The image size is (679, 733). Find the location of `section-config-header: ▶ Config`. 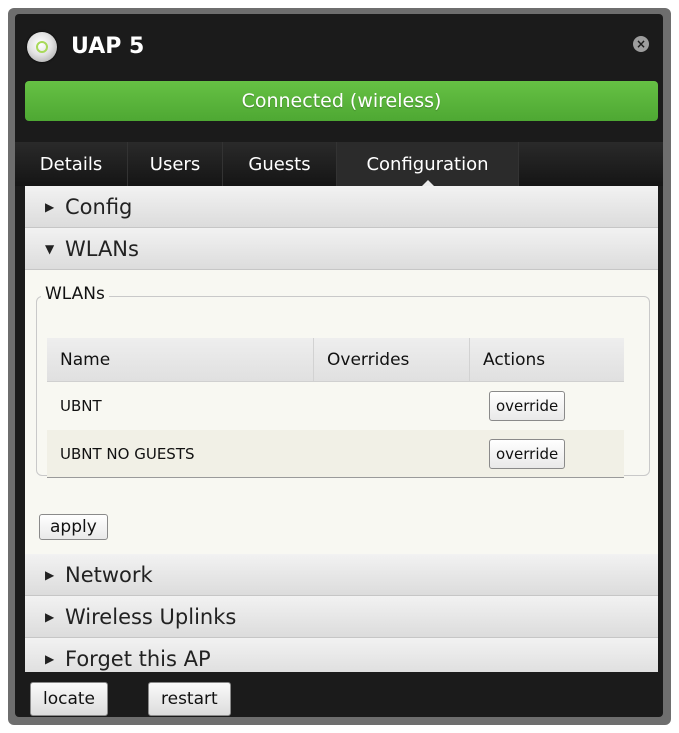

section-config-header: ▶ Config is located at coordinates (341, 207).